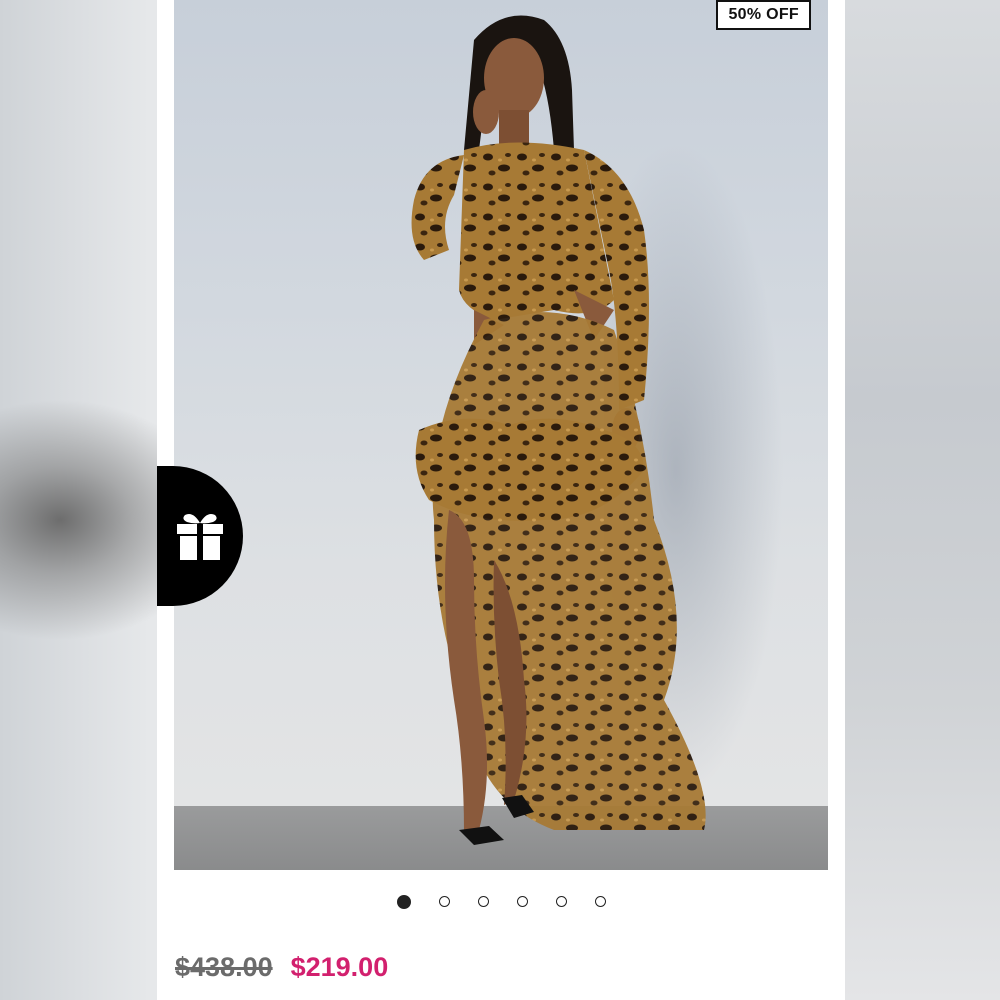  I want to click on original-price: $438.00, so click(224, 967).